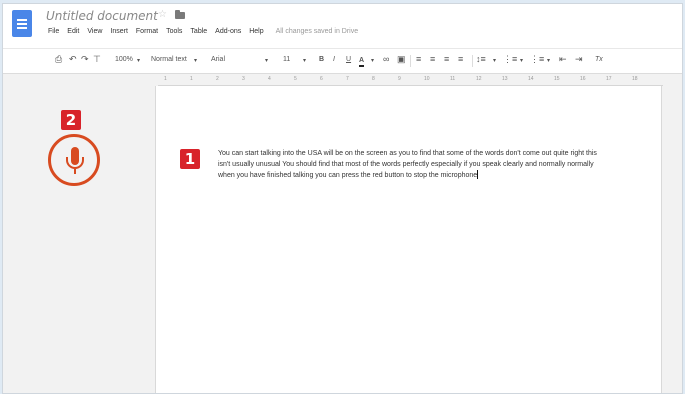 This screenshot has height=394, width=685. I want to click on menu-edit: Edit, so click(73, 31).